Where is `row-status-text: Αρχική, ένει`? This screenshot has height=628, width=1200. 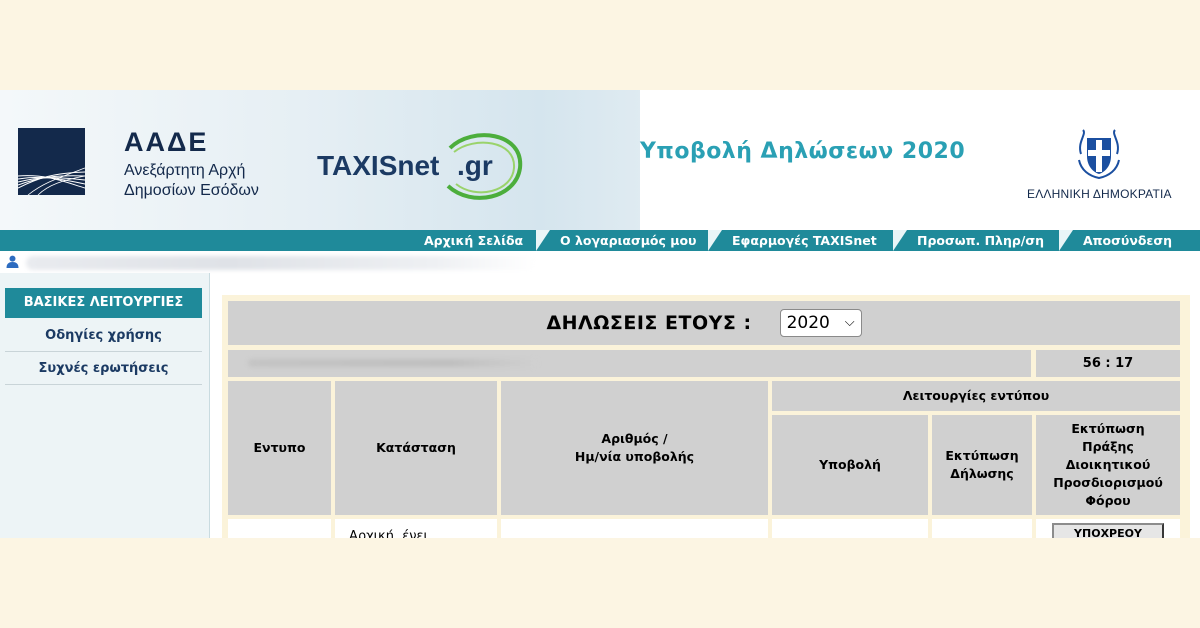
row-status-text: Αρχική, ένει is located at coordinates (388, 533).